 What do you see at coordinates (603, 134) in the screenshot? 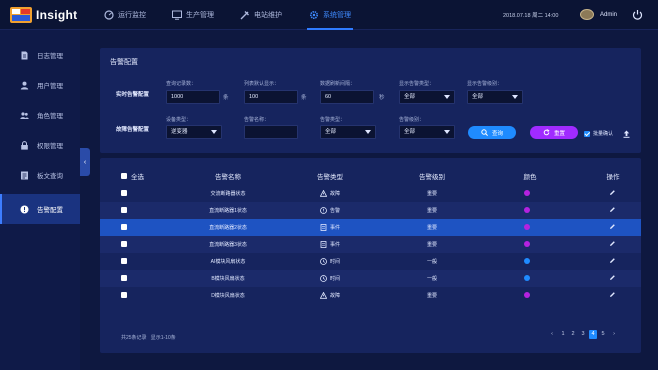
I see `batch-confirm-label: 批量确认` at bounding box center [603, 134].